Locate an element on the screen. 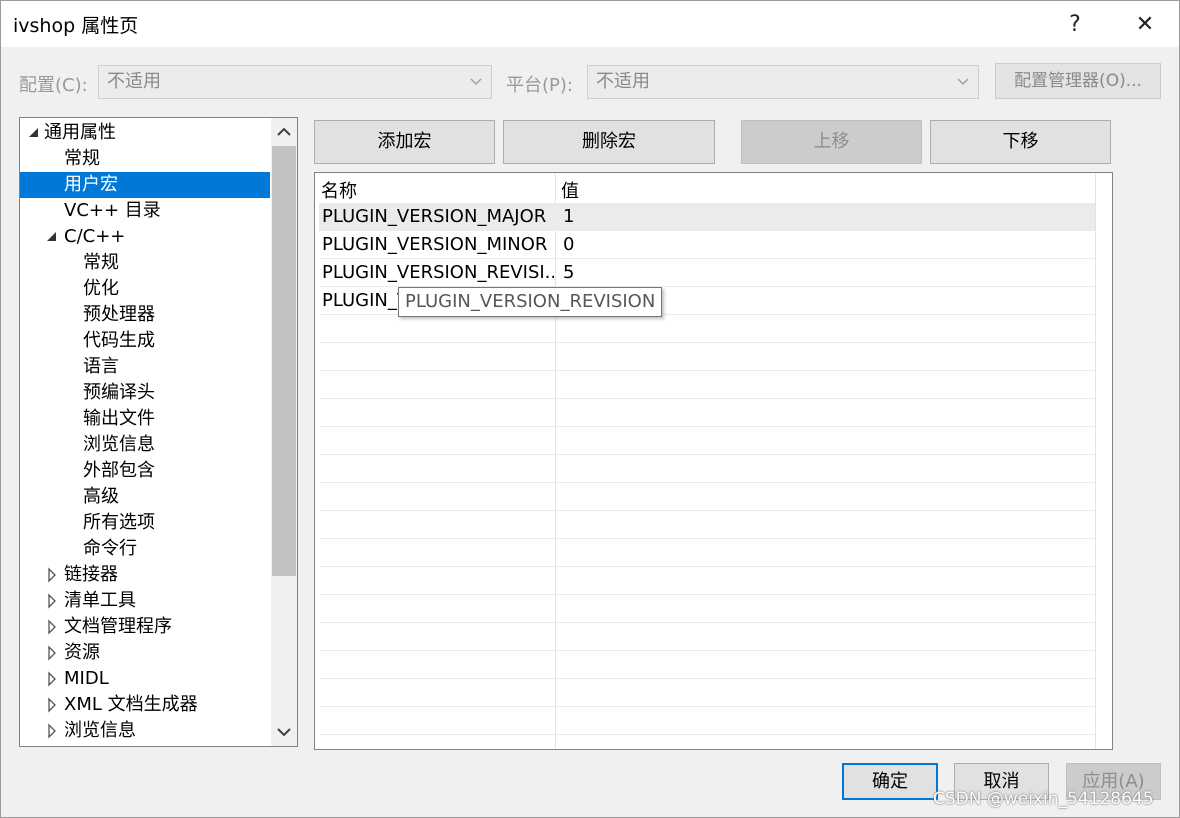 The width and height of the screenshot is (1180, 818). tree-item-label: 高级 is located at coordinates (101, 496).